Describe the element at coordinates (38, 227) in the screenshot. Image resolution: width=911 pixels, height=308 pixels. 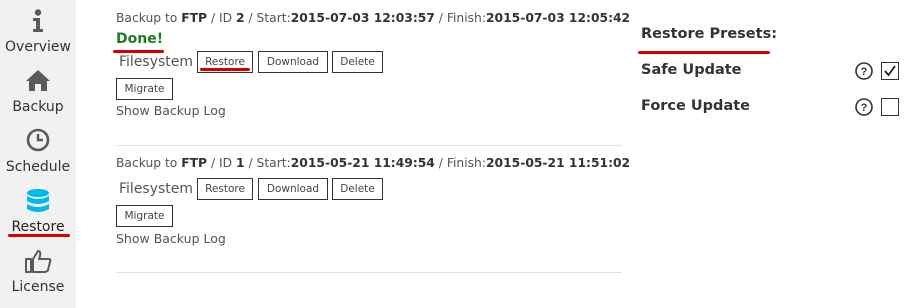
I see `sidebar-item-label: Restore` at that location.